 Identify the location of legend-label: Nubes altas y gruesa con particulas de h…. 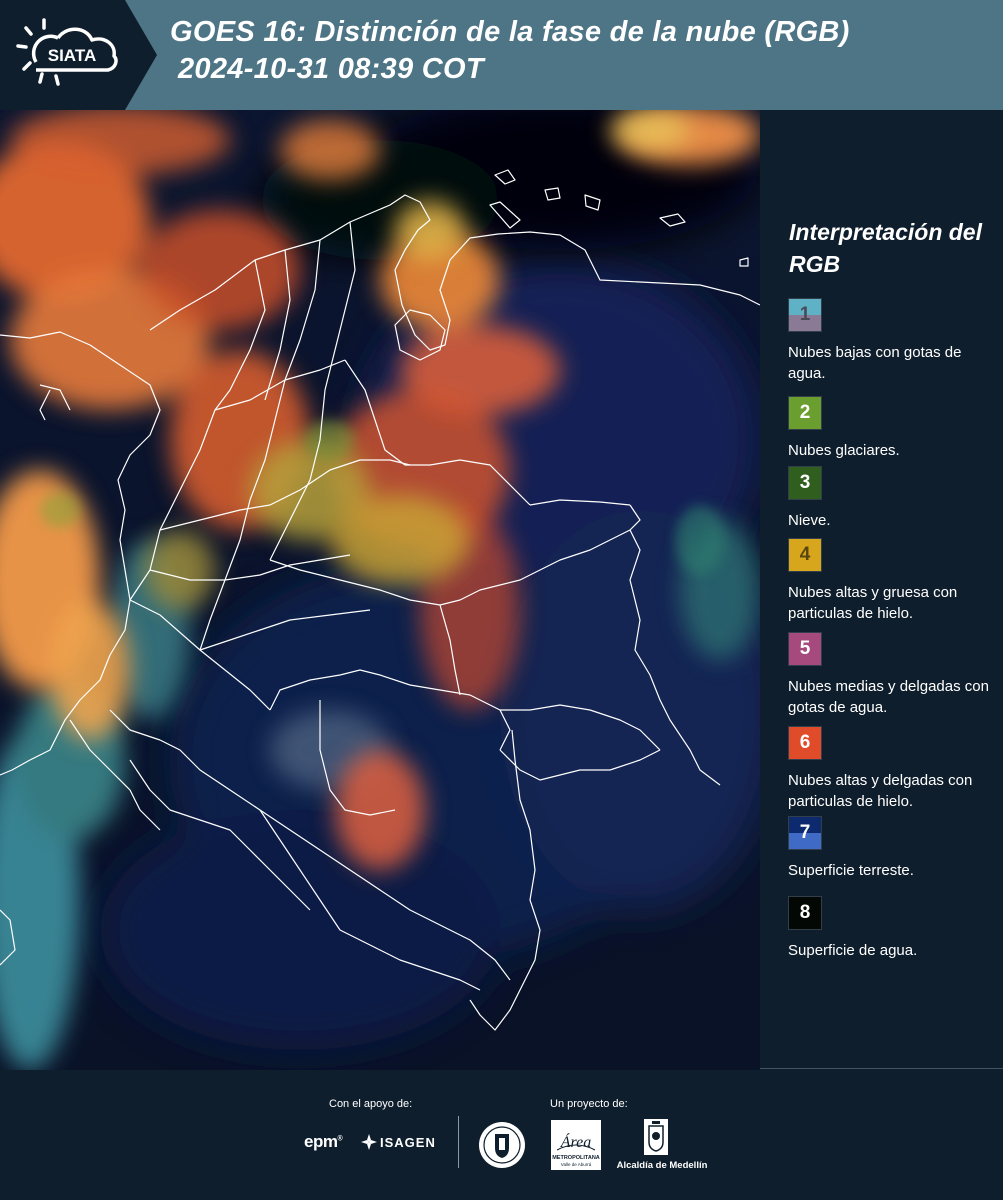
(873, 603).